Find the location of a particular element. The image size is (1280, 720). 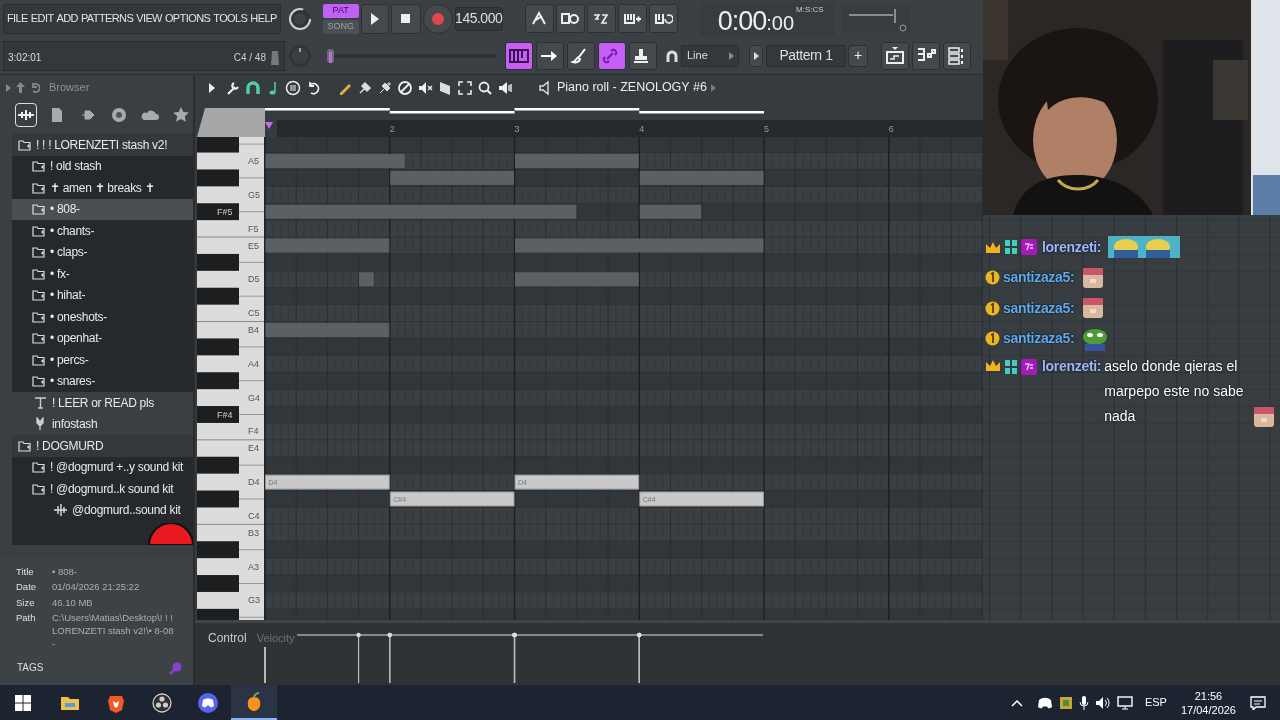

slider-thumb is located at coordinates (330, 55).